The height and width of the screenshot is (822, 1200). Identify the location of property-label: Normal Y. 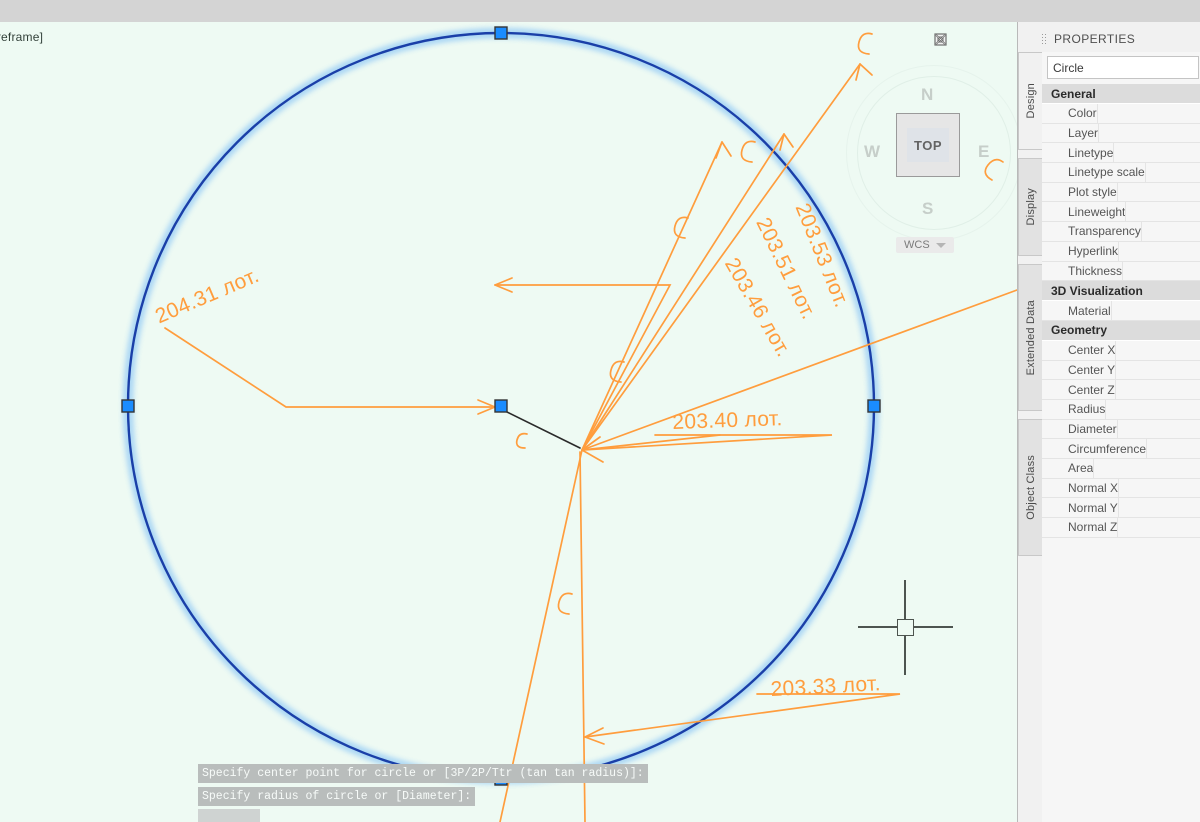
(1093, 507).